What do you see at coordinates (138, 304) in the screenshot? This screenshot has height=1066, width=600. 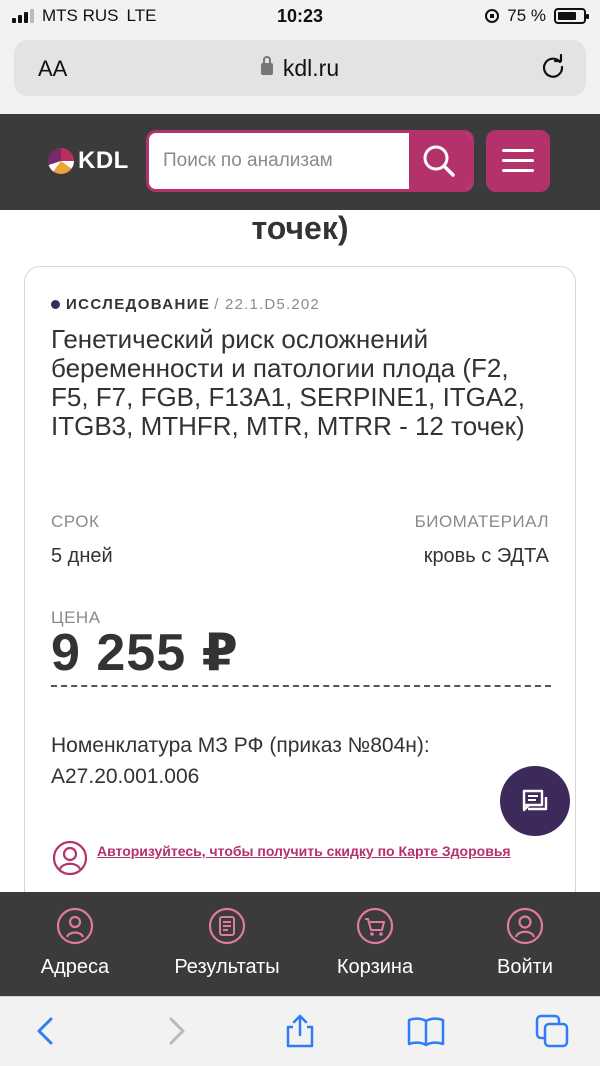 I see `card-type-label: ИССЛЕДОВАНИЕ` at bounding box center [138, 304].